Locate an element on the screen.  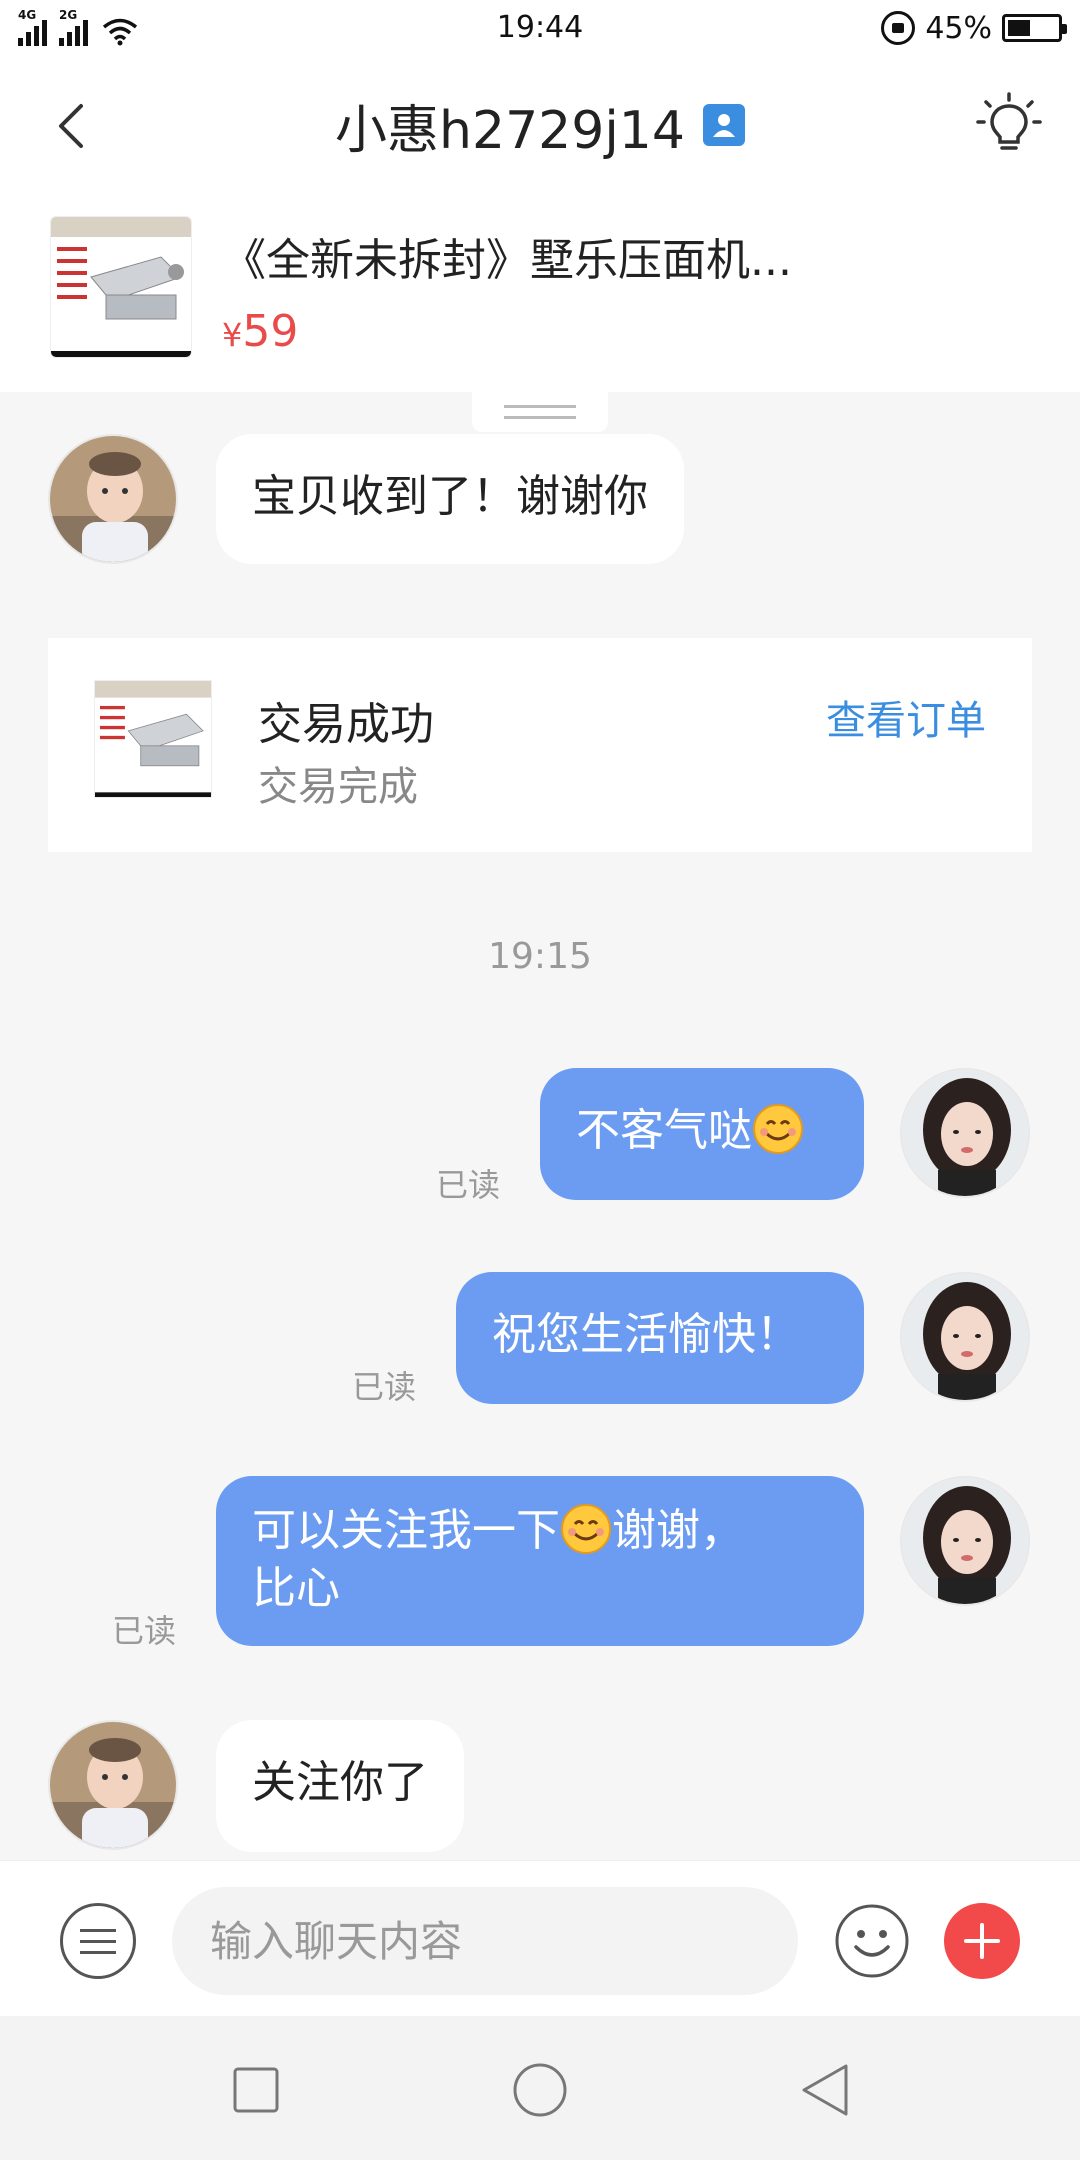
product-strip: 《全新未拆封》墅乐压面机... ¥59 is located at coordinates (540, 293).